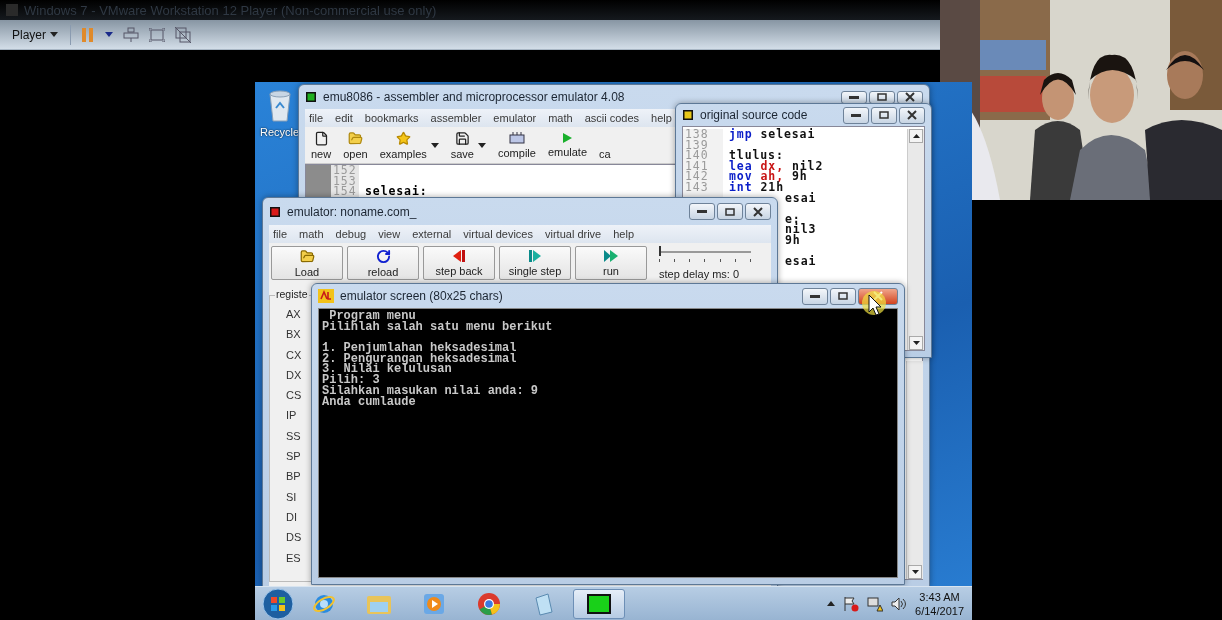 This screenshot has width=1222, height=620. Describe the element at coordinates (741, 187) in the screenshot. I see `code-token: int` at that location.